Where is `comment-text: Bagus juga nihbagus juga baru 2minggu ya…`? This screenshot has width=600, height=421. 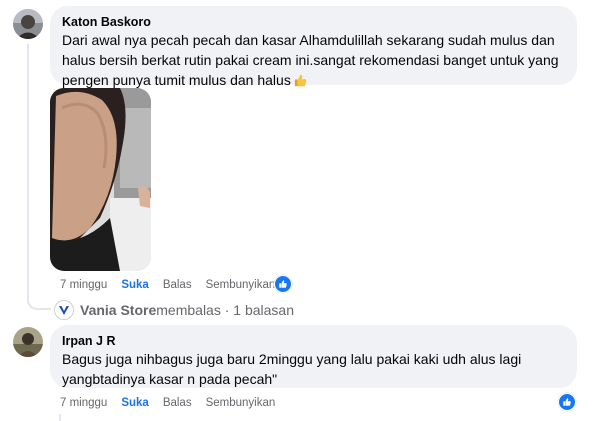
comment-text: Bagus juga nihbagus juga baru 2minggu ya… is located at coordinates (294, 369).